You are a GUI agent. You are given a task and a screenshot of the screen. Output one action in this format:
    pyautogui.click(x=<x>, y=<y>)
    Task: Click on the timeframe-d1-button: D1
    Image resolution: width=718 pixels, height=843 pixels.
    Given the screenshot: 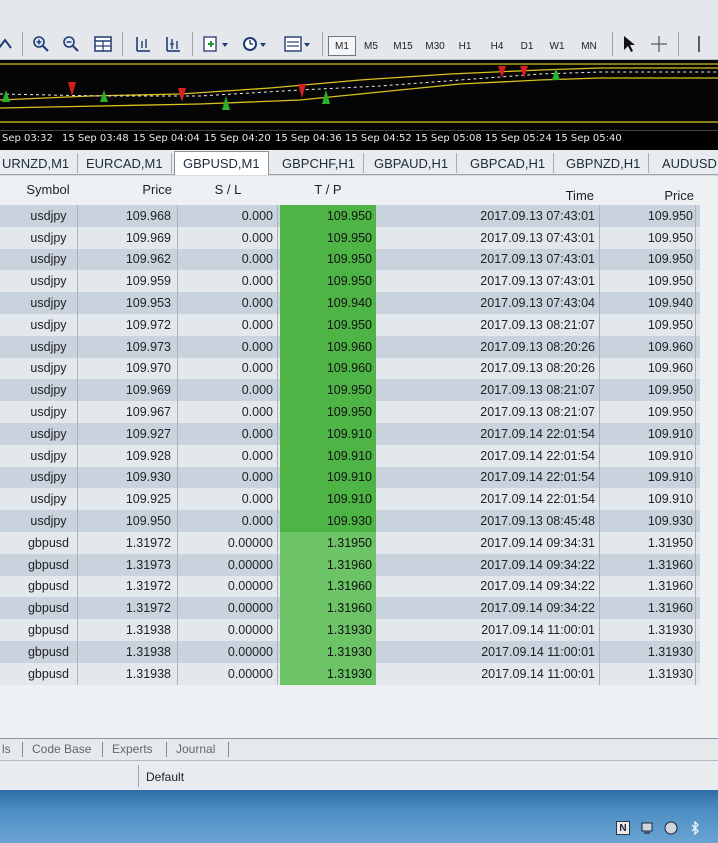 What is the action you would take?
    pyautogui.click(x=527, y=46)
    